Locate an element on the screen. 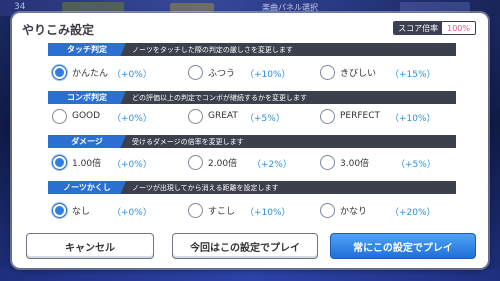 The height and width of the screenshot is (281, 500). section-header-combo: コンボ判定 どの評価以上の判定でコンボが継続するかを変更します is located at coordinates (252, 97).